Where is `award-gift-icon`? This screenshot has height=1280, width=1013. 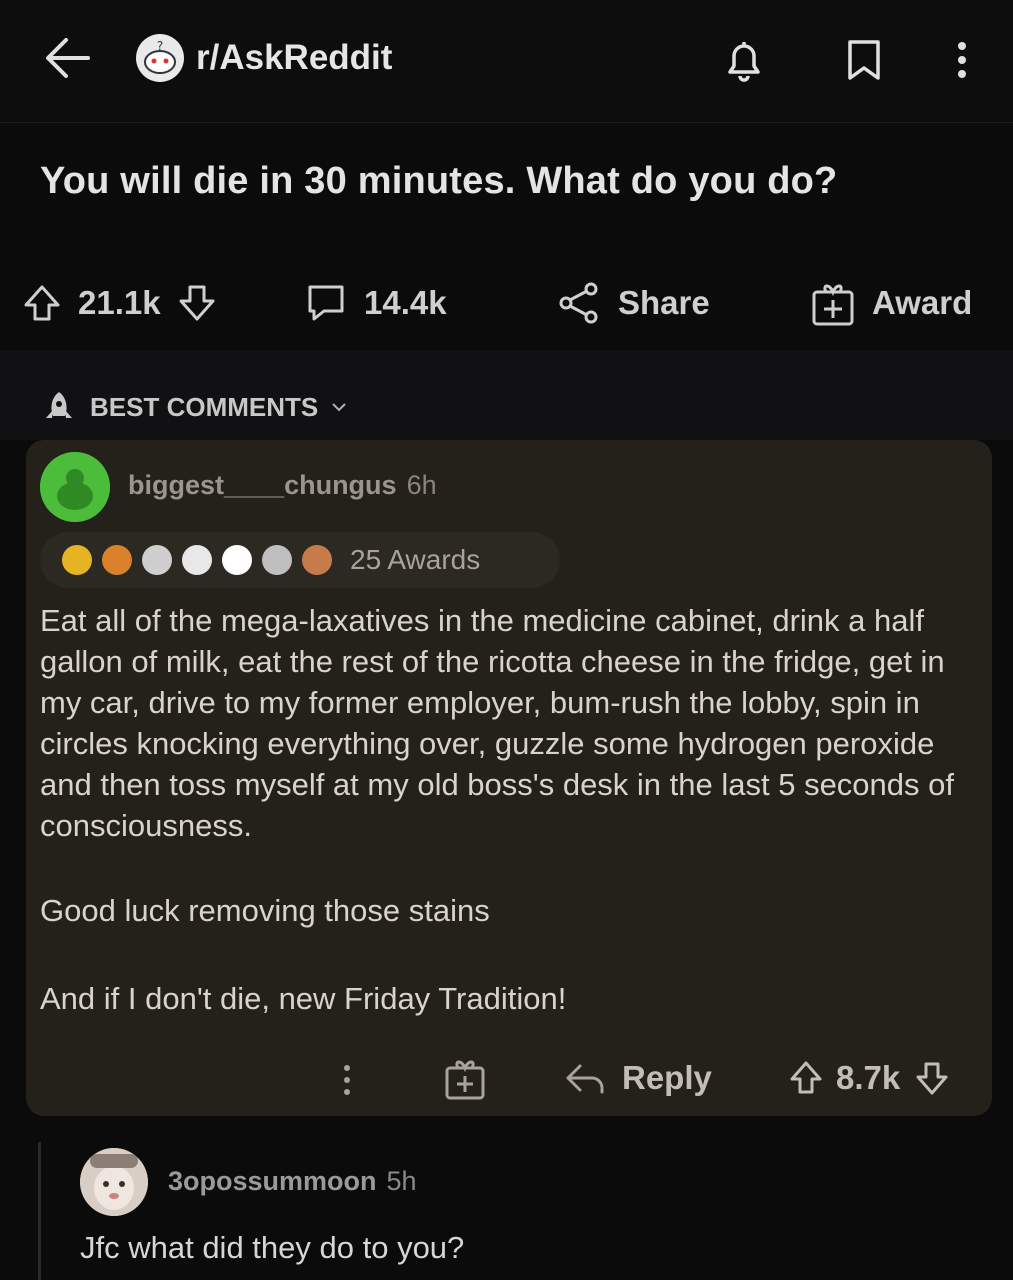
award-gift-icon is located at coordinates (840, 303).